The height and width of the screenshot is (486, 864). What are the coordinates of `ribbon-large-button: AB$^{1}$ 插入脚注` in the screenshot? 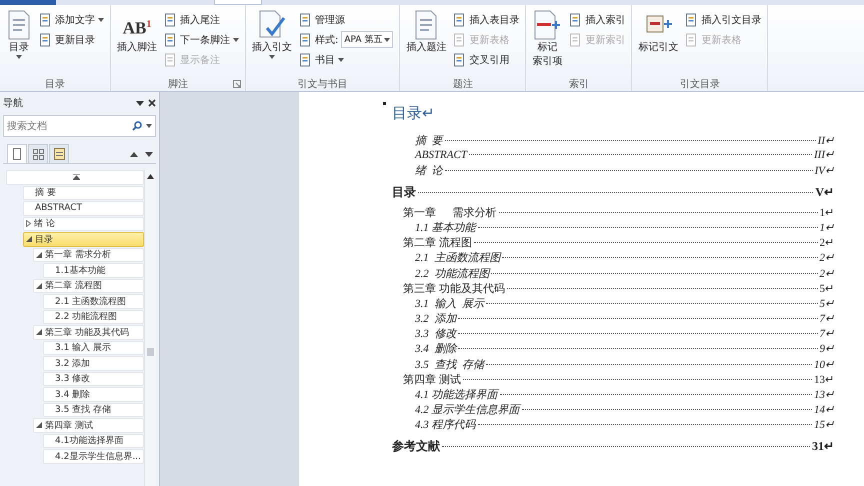 It's located at (137, 42).